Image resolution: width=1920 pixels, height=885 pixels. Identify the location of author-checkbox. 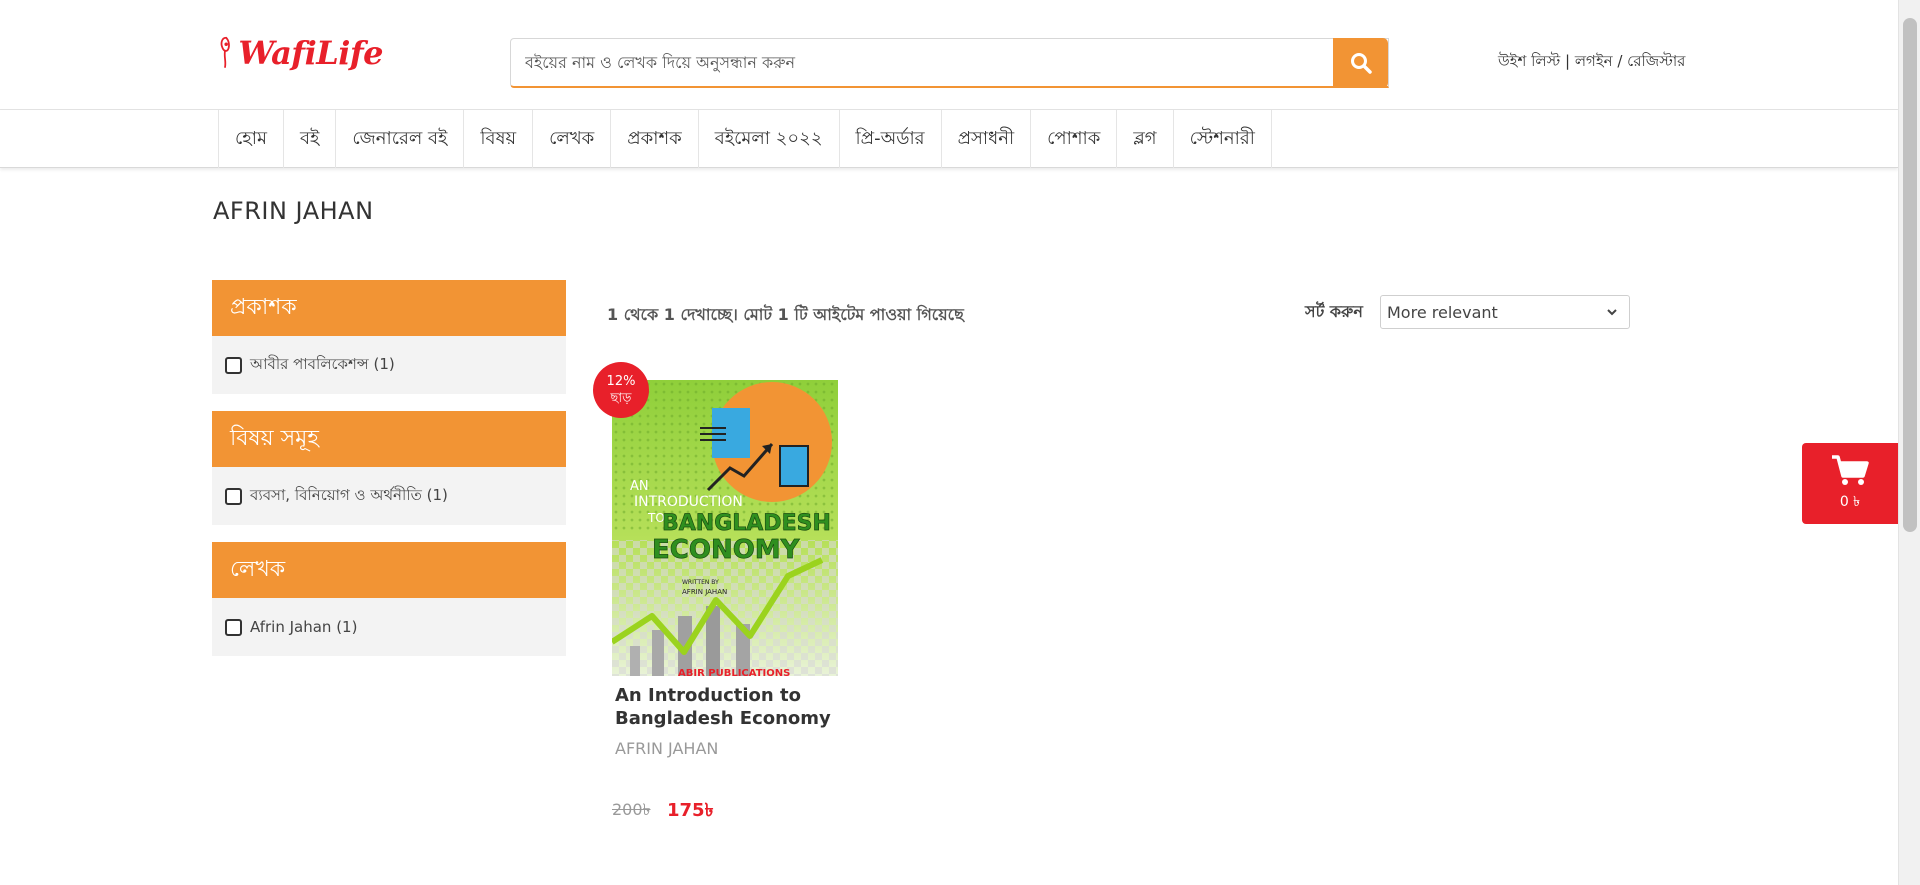
(233, 627).